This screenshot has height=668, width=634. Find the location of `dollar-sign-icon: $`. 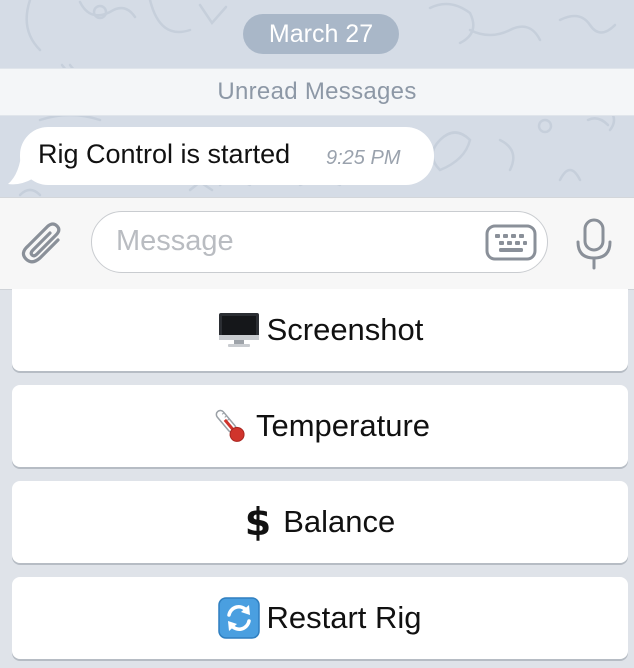

dollar-sign-icon: $ is located at coordinates (258, 522).